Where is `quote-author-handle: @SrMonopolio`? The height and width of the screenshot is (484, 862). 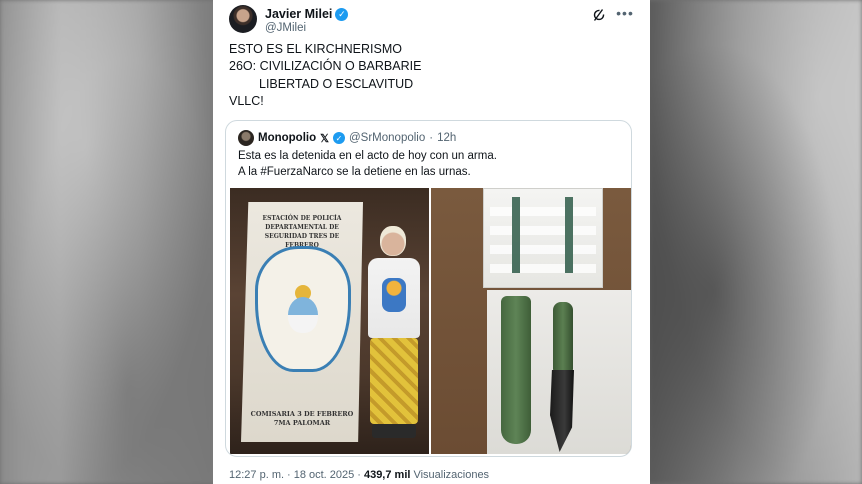
quote-author-handle: @SrMonopolio is located at coordinates (387, 138).